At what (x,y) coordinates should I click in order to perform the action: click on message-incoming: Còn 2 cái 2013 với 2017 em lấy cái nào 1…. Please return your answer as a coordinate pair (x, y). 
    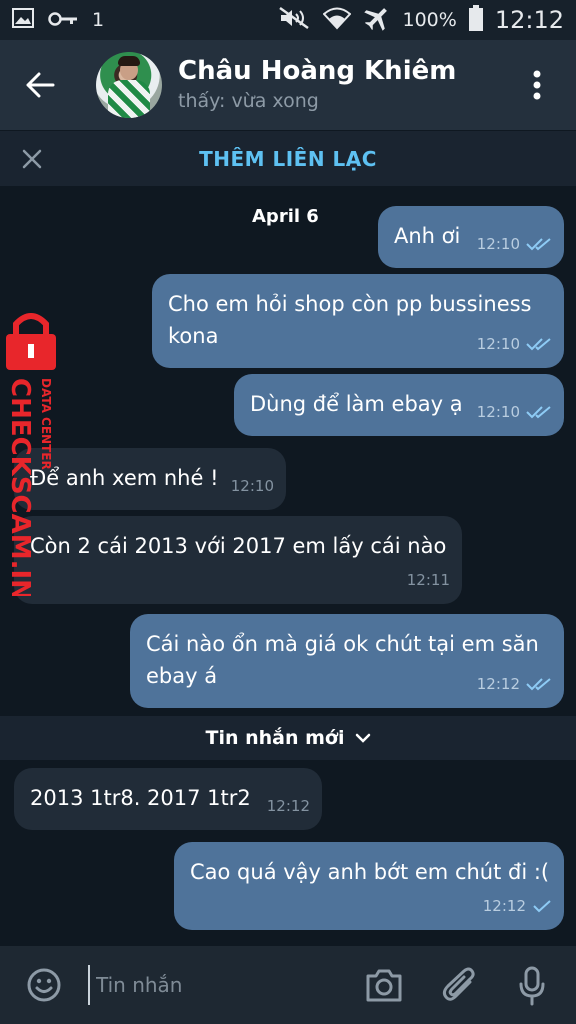
    Looking at the image, I should click on (238, 560).